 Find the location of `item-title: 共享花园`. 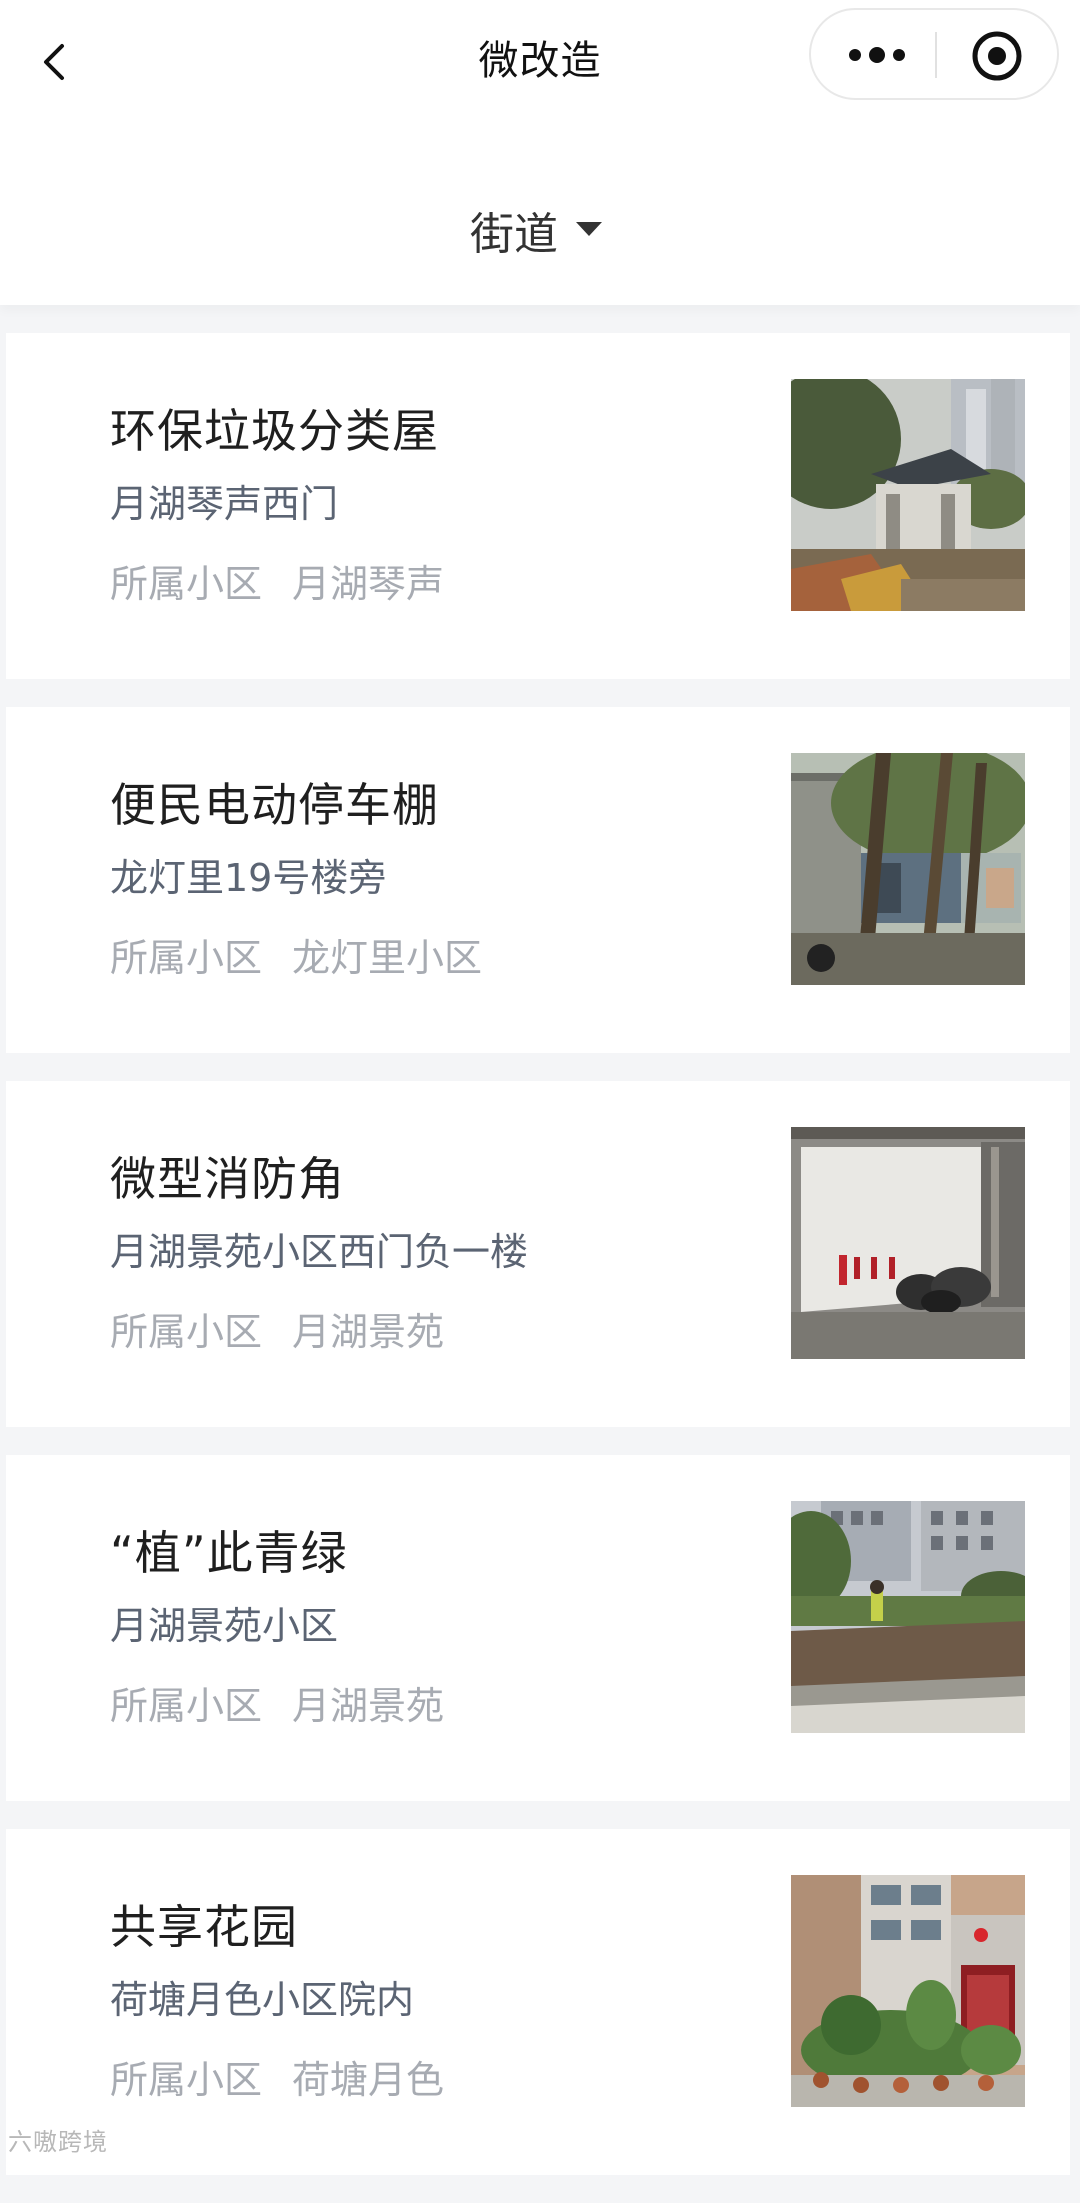

item-title: 共享花园 is located at coordinates (204, 1927).